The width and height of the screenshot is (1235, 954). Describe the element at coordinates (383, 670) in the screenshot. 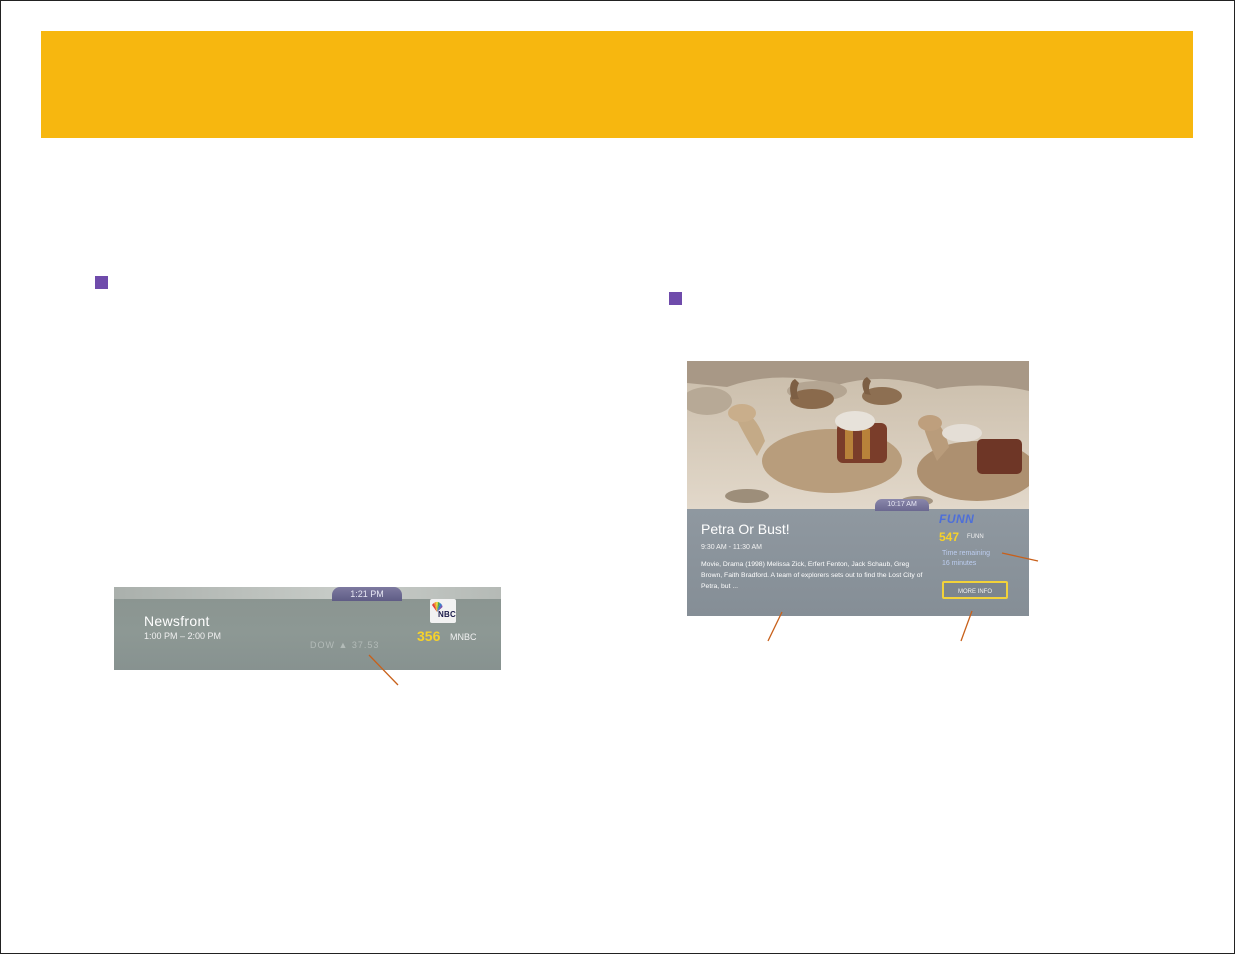

I see `callout-line-ticker` at that location.